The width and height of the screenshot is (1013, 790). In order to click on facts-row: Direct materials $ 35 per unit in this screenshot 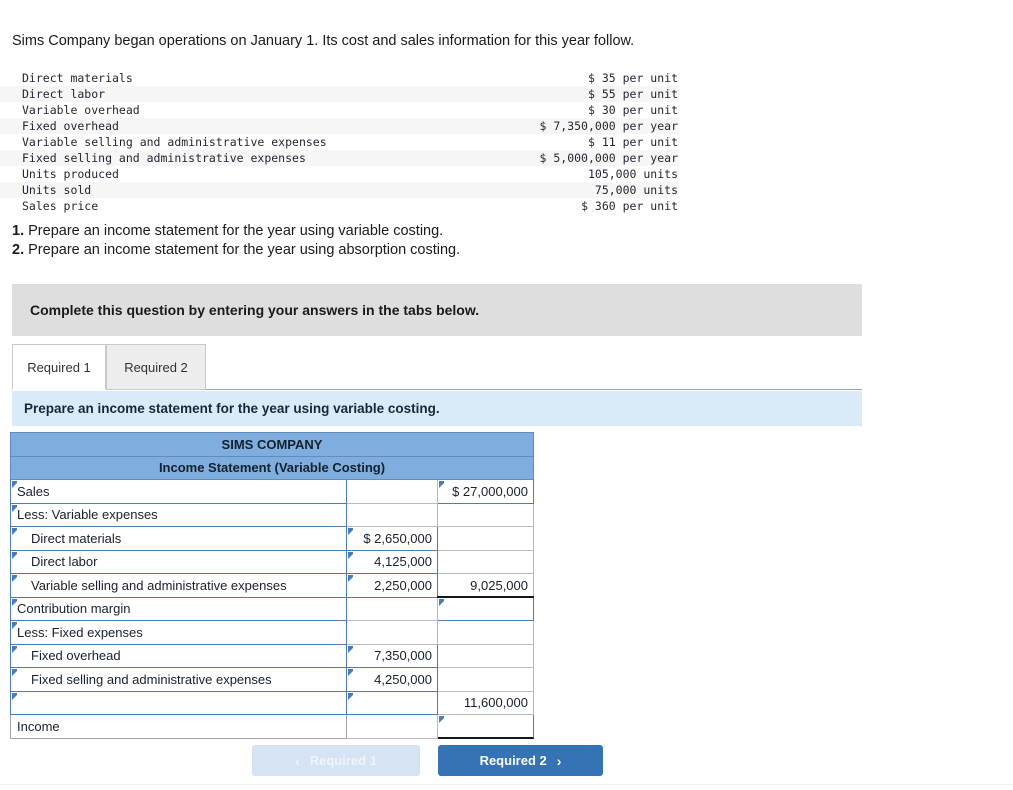, I will do `click(339, 78)`.